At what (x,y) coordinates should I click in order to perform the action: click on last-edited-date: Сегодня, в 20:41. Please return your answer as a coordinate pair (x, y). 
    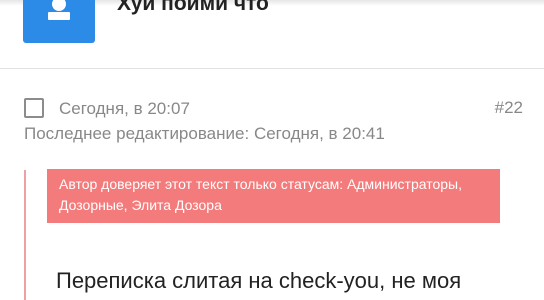
    Looking at the image, I should click on (319, 133).